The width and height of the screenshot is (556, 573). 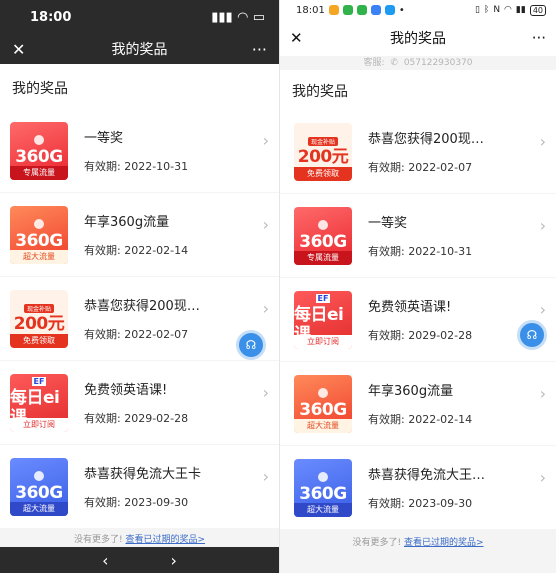 I want to click on vibrate-icon: ▯, so click(x=477, y=10).